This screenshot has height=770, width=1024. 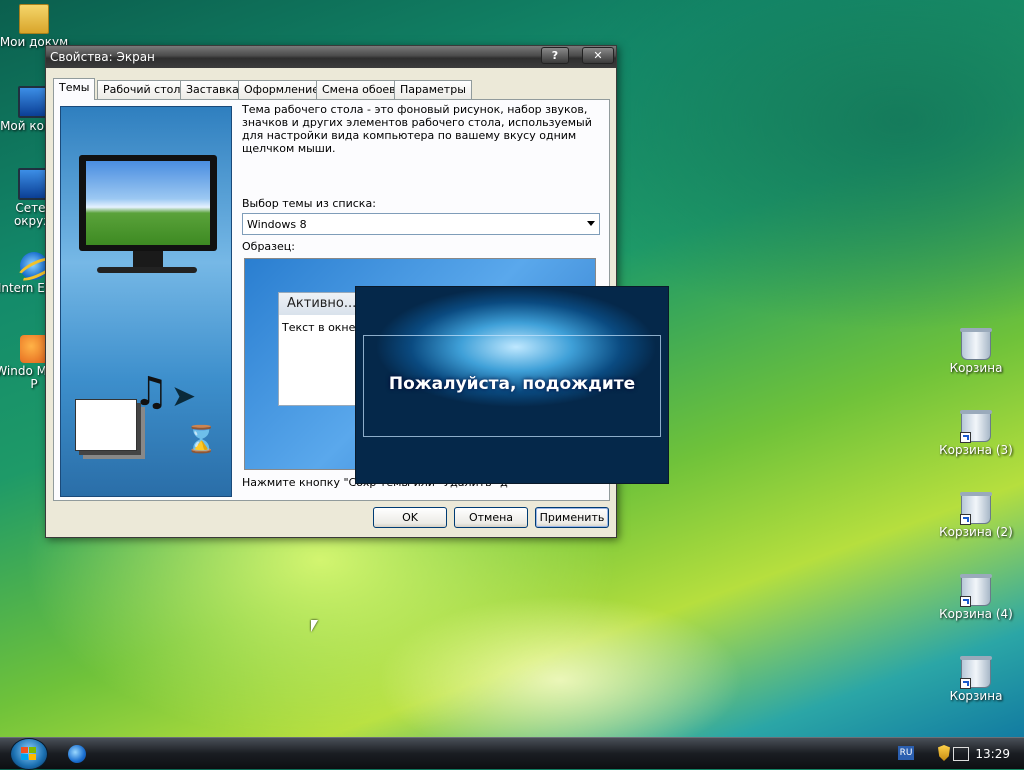 I want to click on please-wait-popup: Пожалуйста, подождите, so click(x=512, y=385).